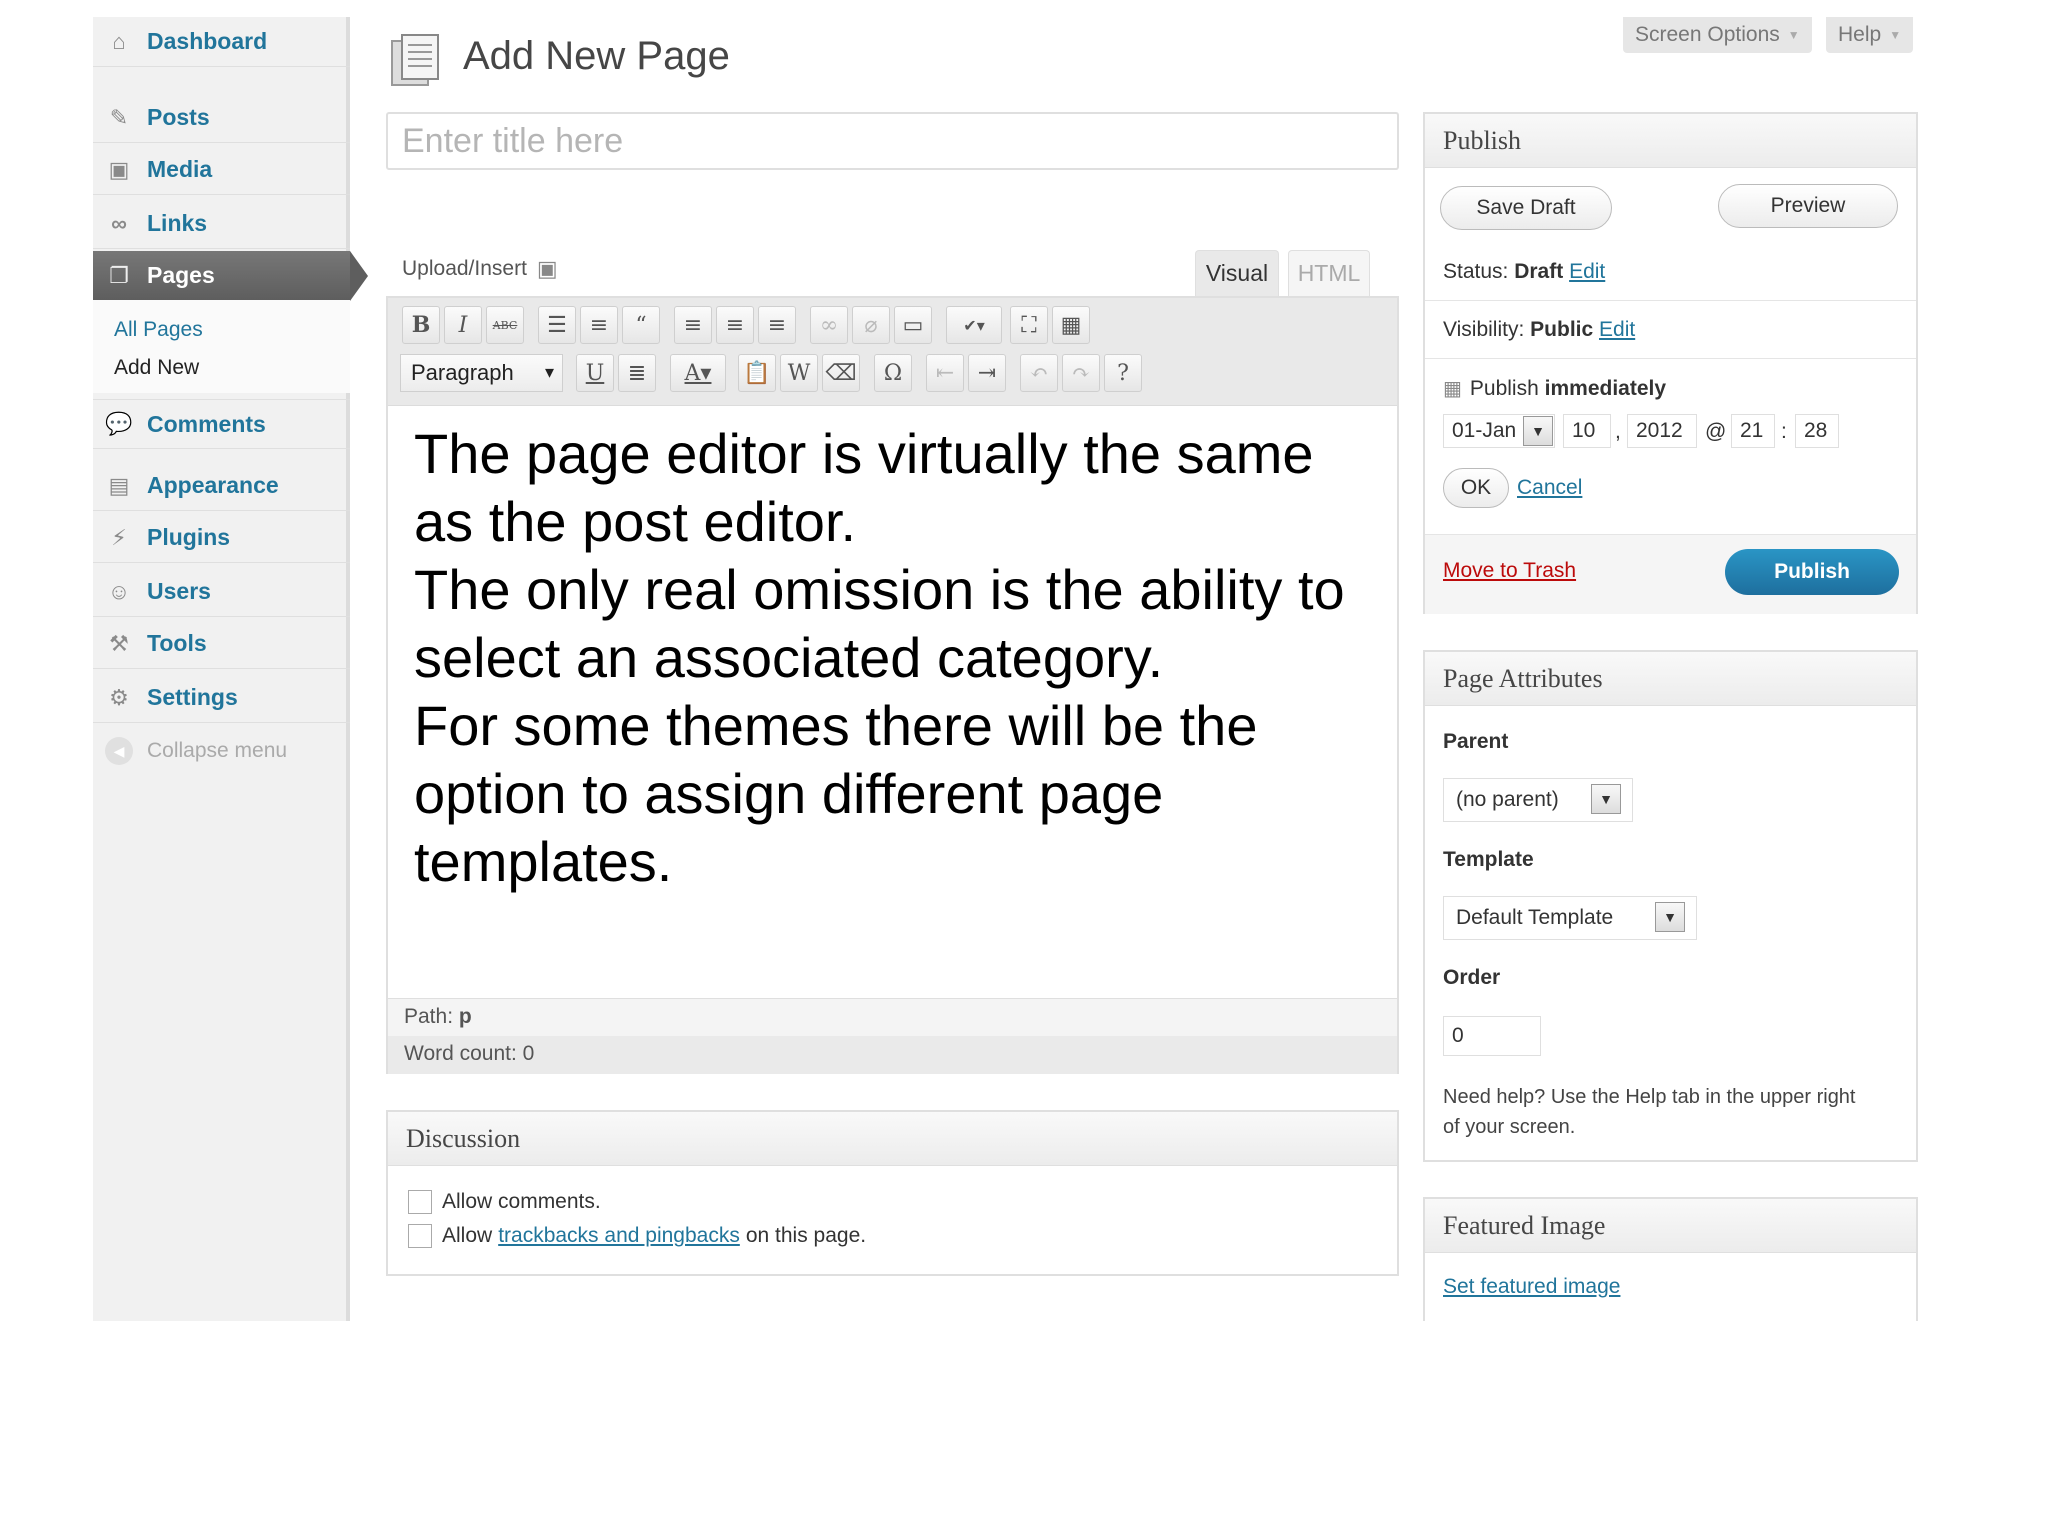 The image size is (2048, 1536). What do you see at coordinates (420, 1202) in the screenshot?
I see `allow-comments-checkbox` at bounding box center [420, 1202].